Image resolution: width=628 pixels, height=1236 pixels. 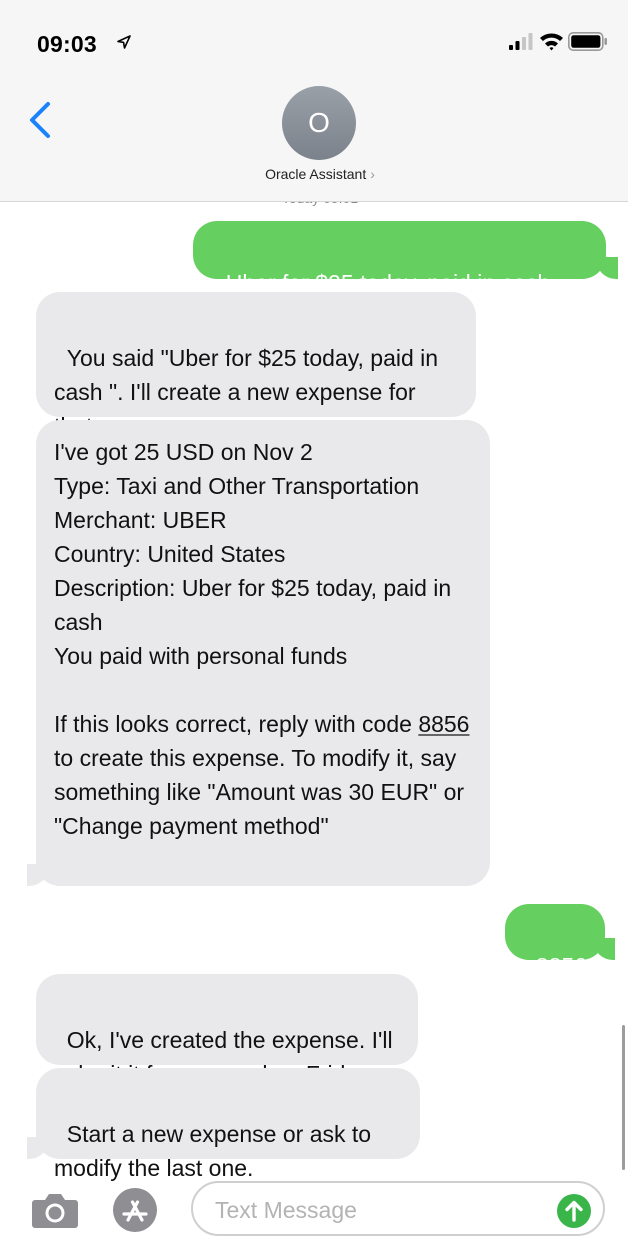 I want to click on summary-line-type: Type: Taxi and Other Transportation, so click(x=237, y=486).